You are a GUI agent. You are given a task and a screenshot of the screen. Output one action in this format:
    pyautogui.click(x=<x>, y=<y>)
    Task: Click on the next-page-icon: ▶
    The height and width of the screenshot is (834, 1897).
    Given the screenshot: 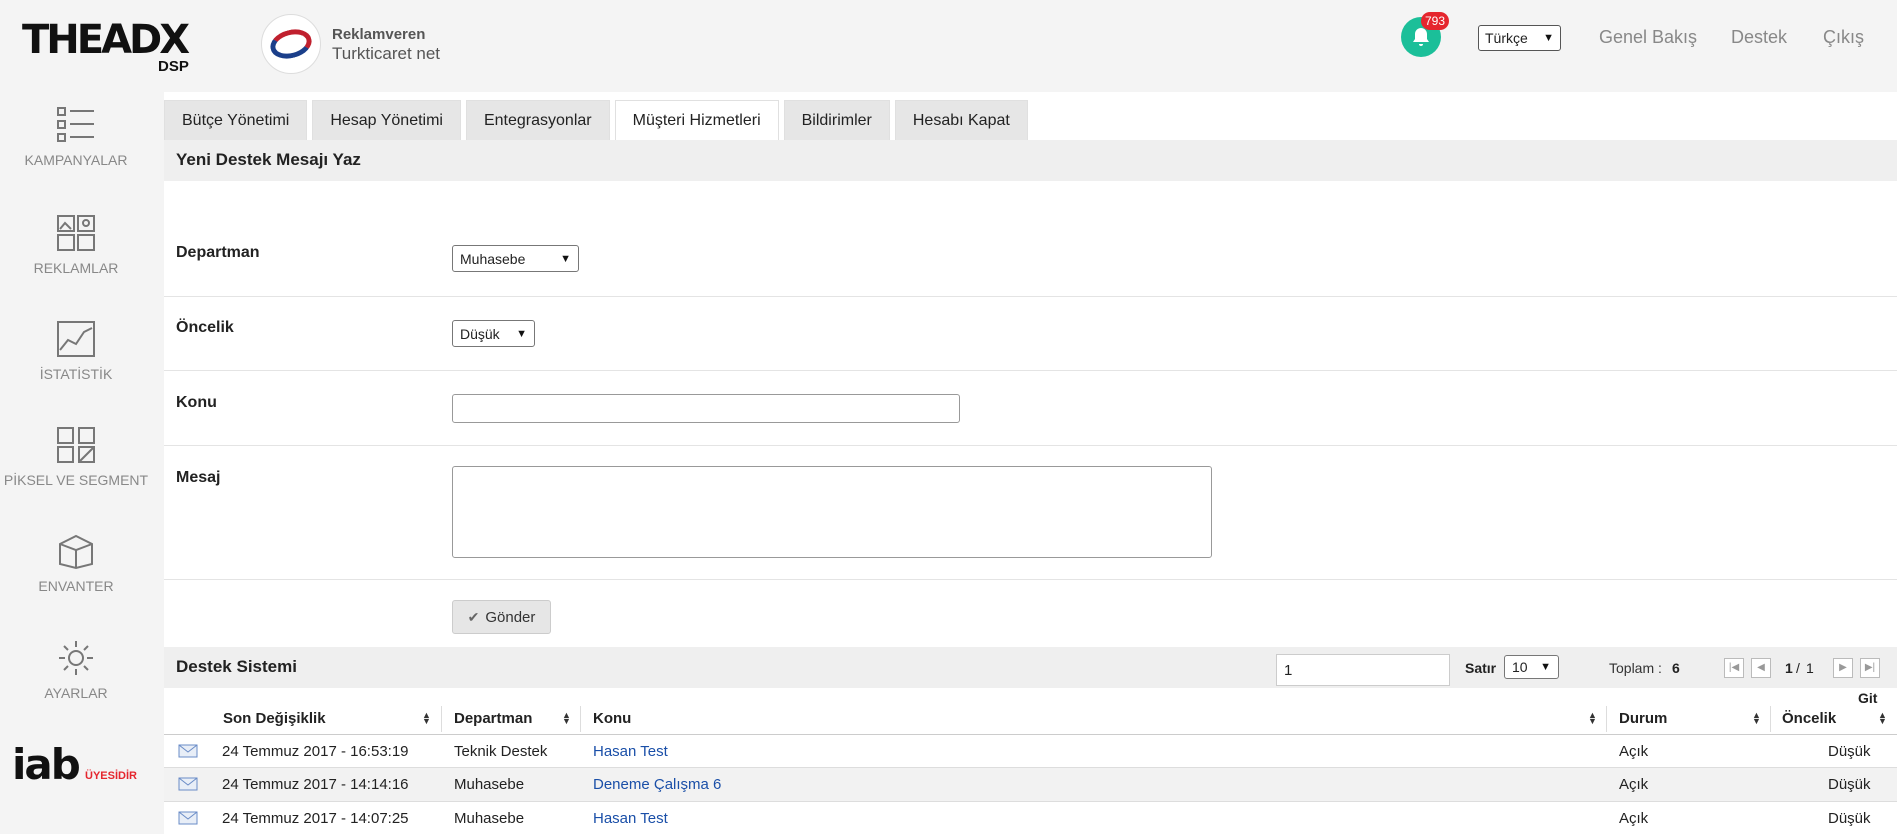 What is the action you would take?
    pyautogui.click(x=1843, y=668)
    